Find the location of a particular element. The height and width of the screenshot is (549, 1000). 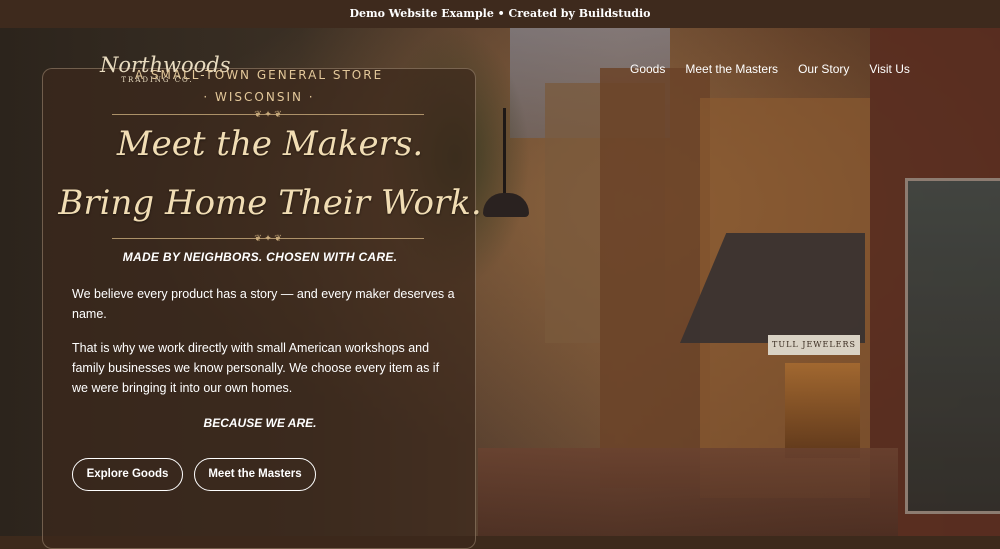

shop-window-large is located at coordinates (952, 346).